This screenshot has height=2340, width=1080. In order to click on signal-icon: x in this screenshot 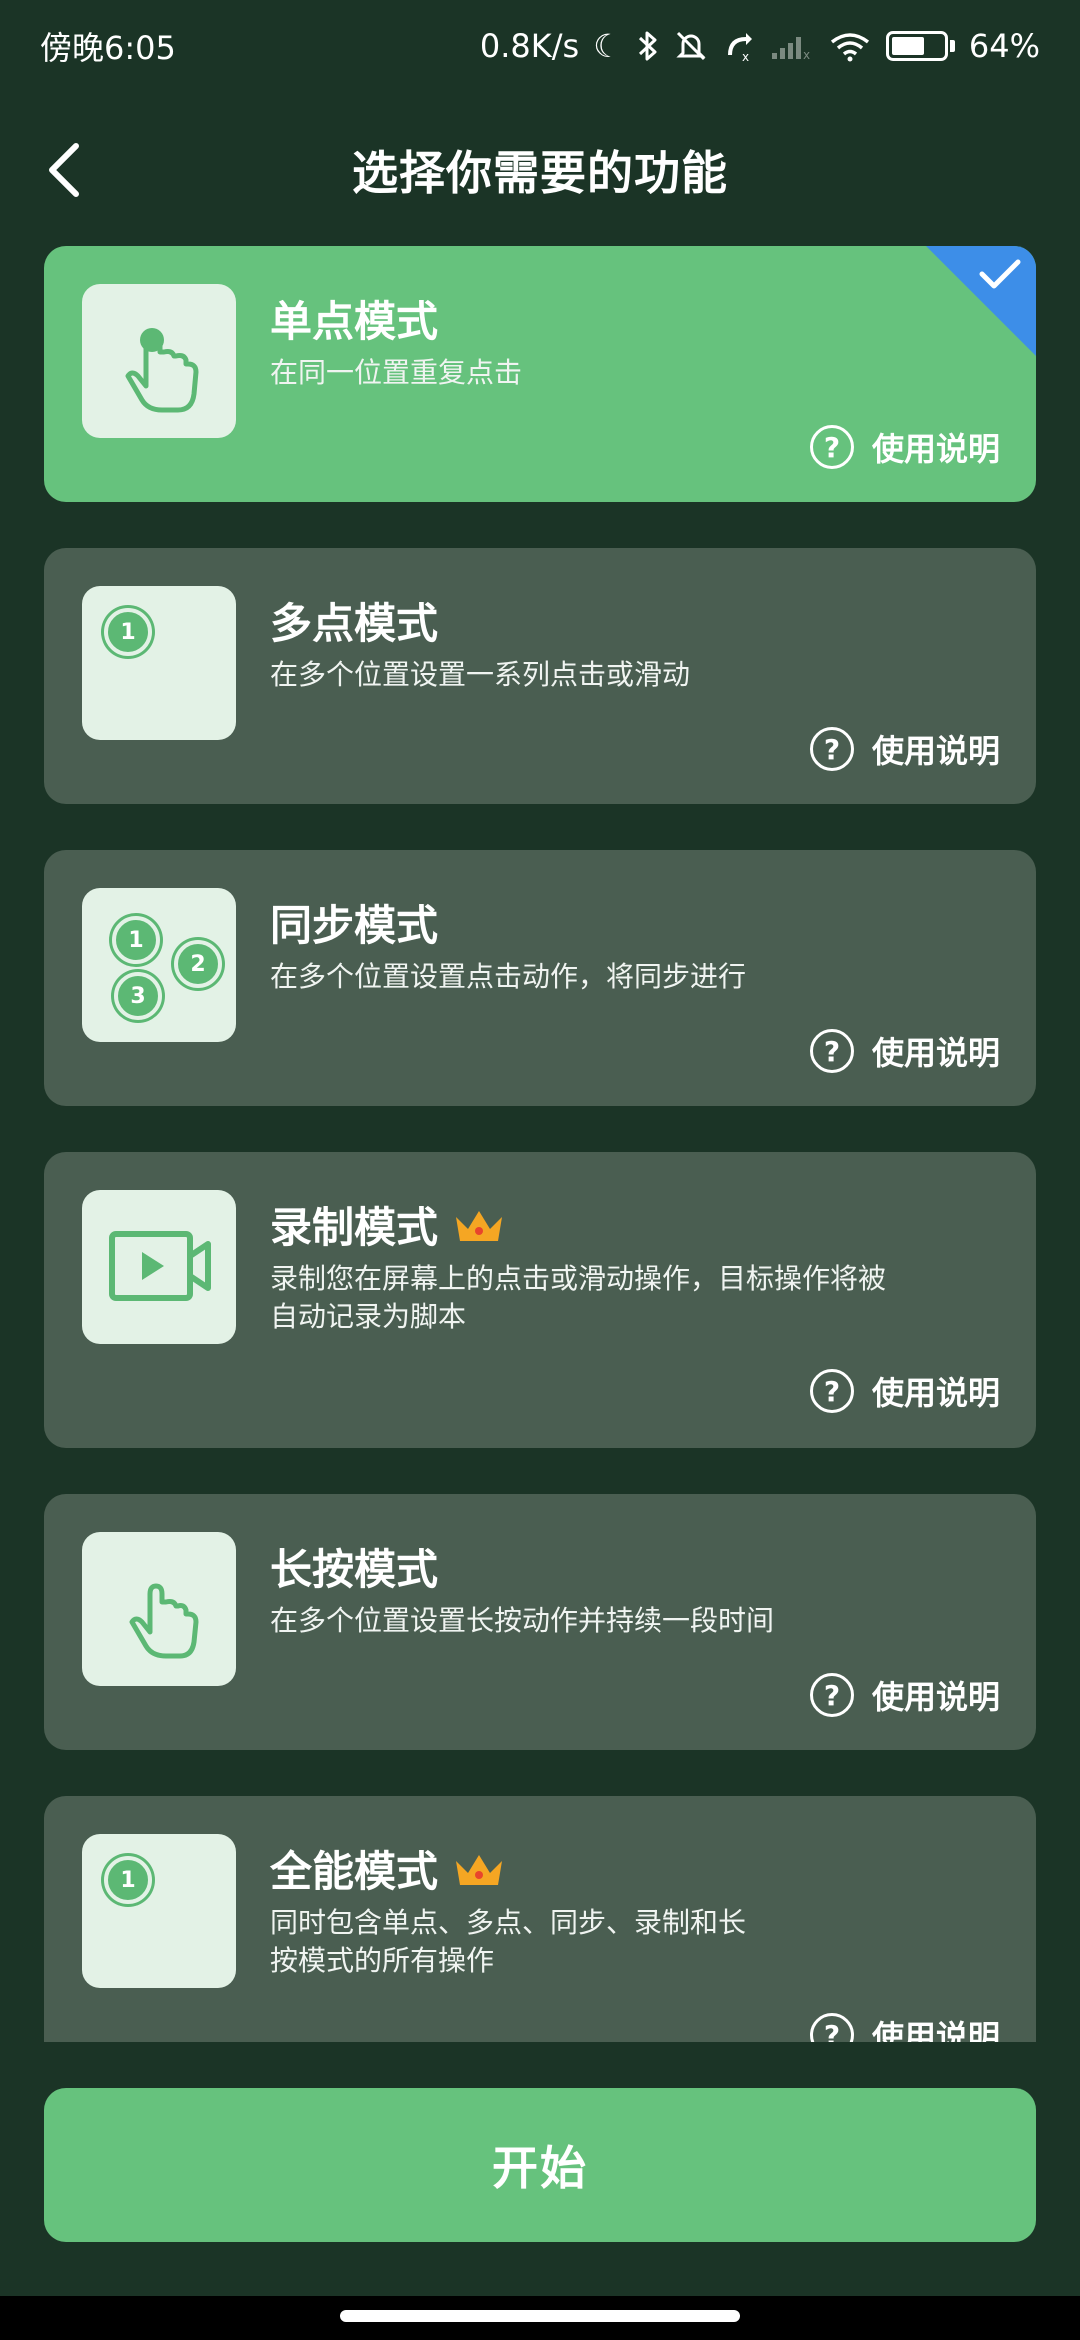, I will do `click(790, 49)`.